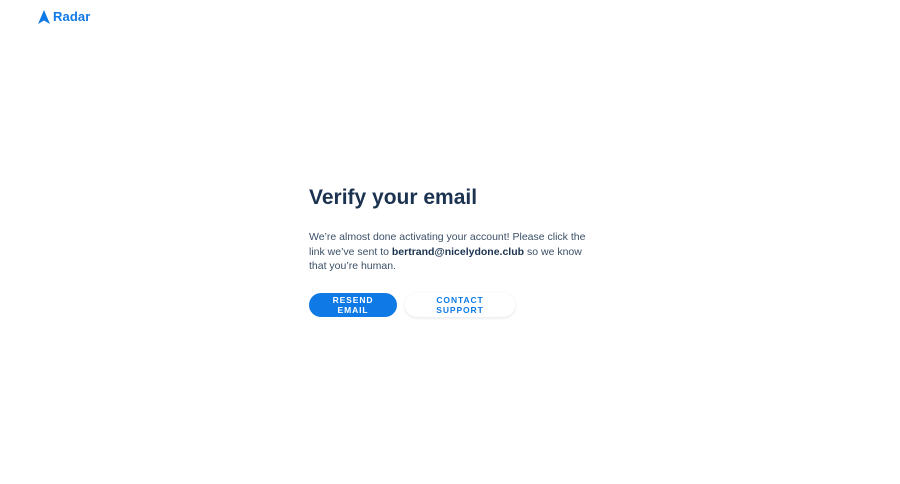 This screenshot has width=900, height=484. What do you see at coordinates (393, 197) in the screenshot?
I see `page-title: Verify your email` at bounding box center [393, 197].